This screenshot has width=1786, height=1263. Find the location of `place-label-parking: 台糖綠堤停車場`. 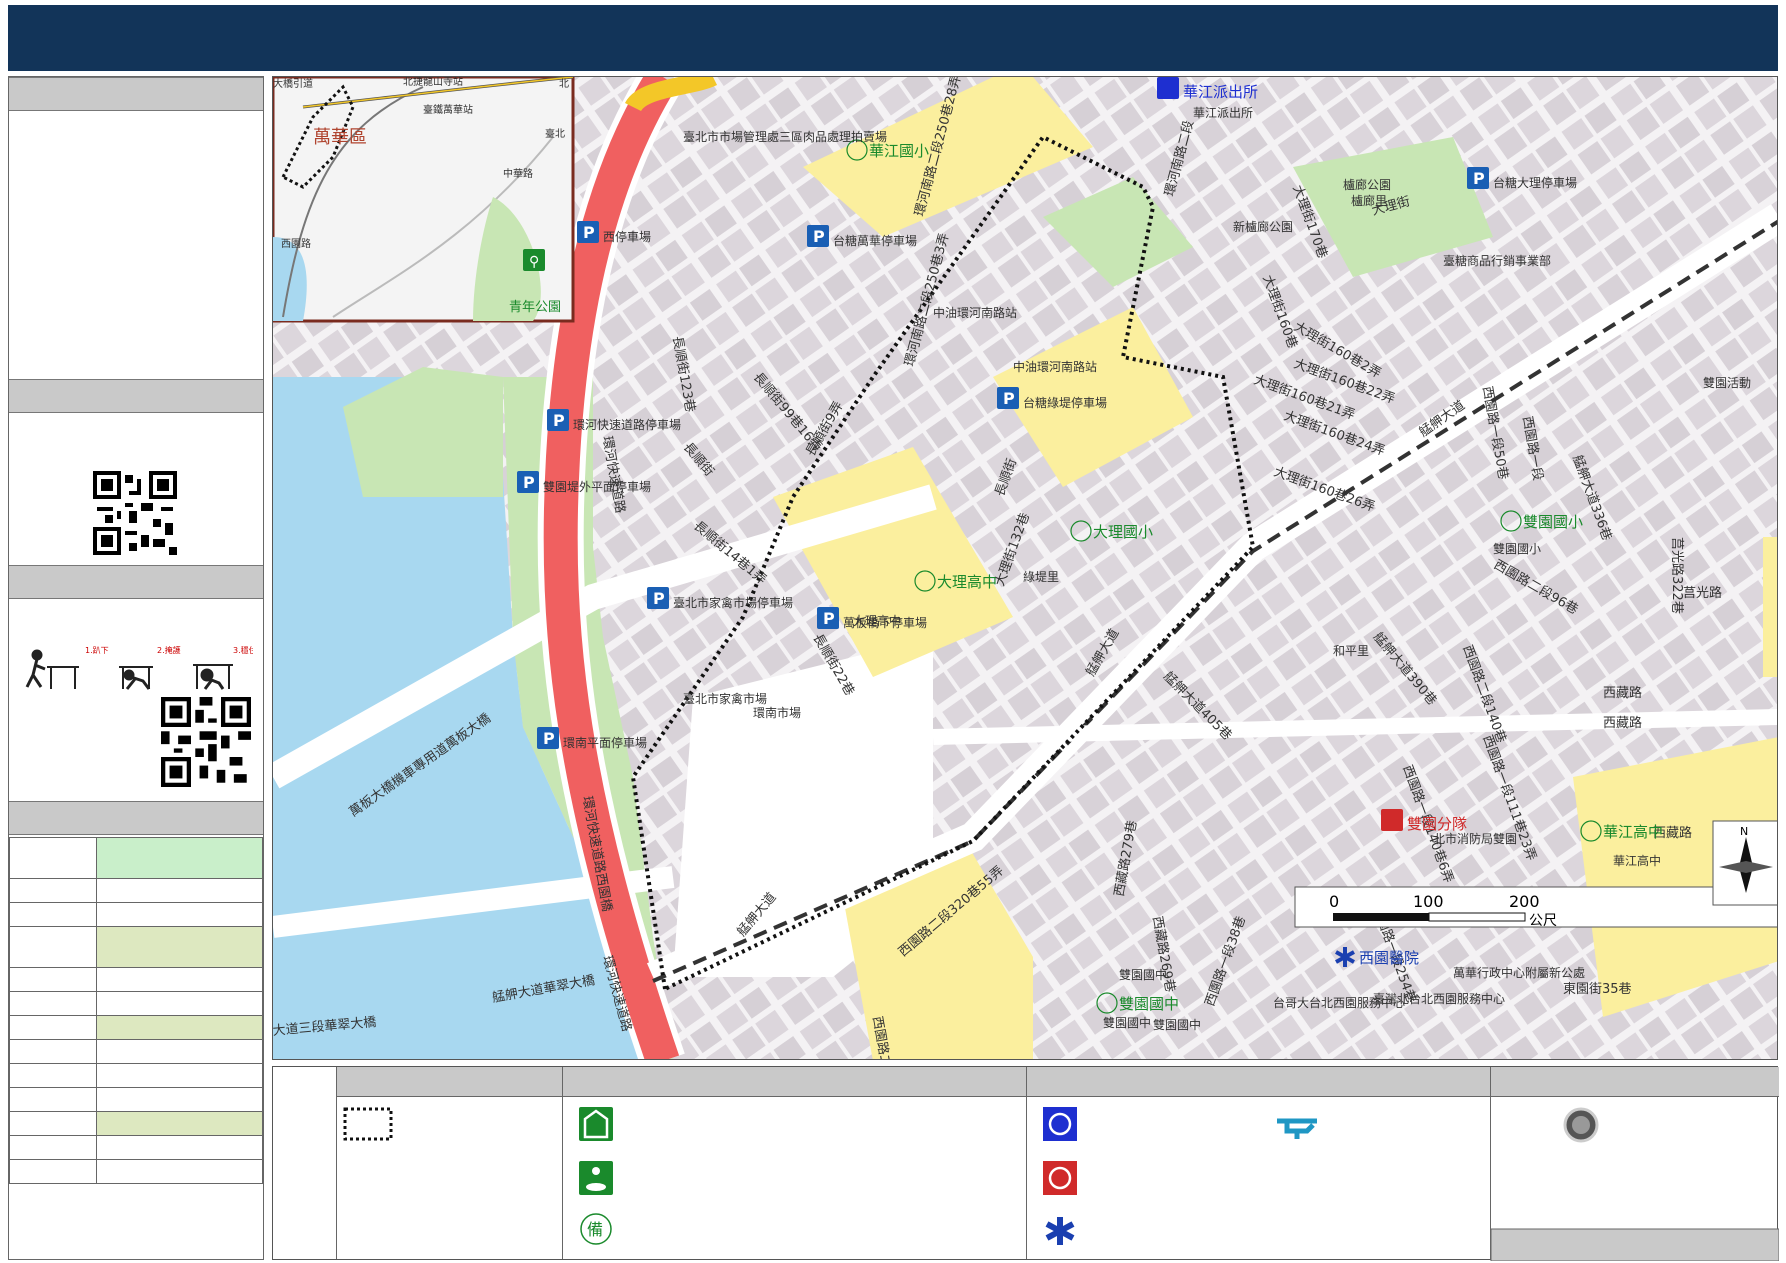

place-label-parking: 台糖綠堤停車場 is located at coordinates (1065, 402).